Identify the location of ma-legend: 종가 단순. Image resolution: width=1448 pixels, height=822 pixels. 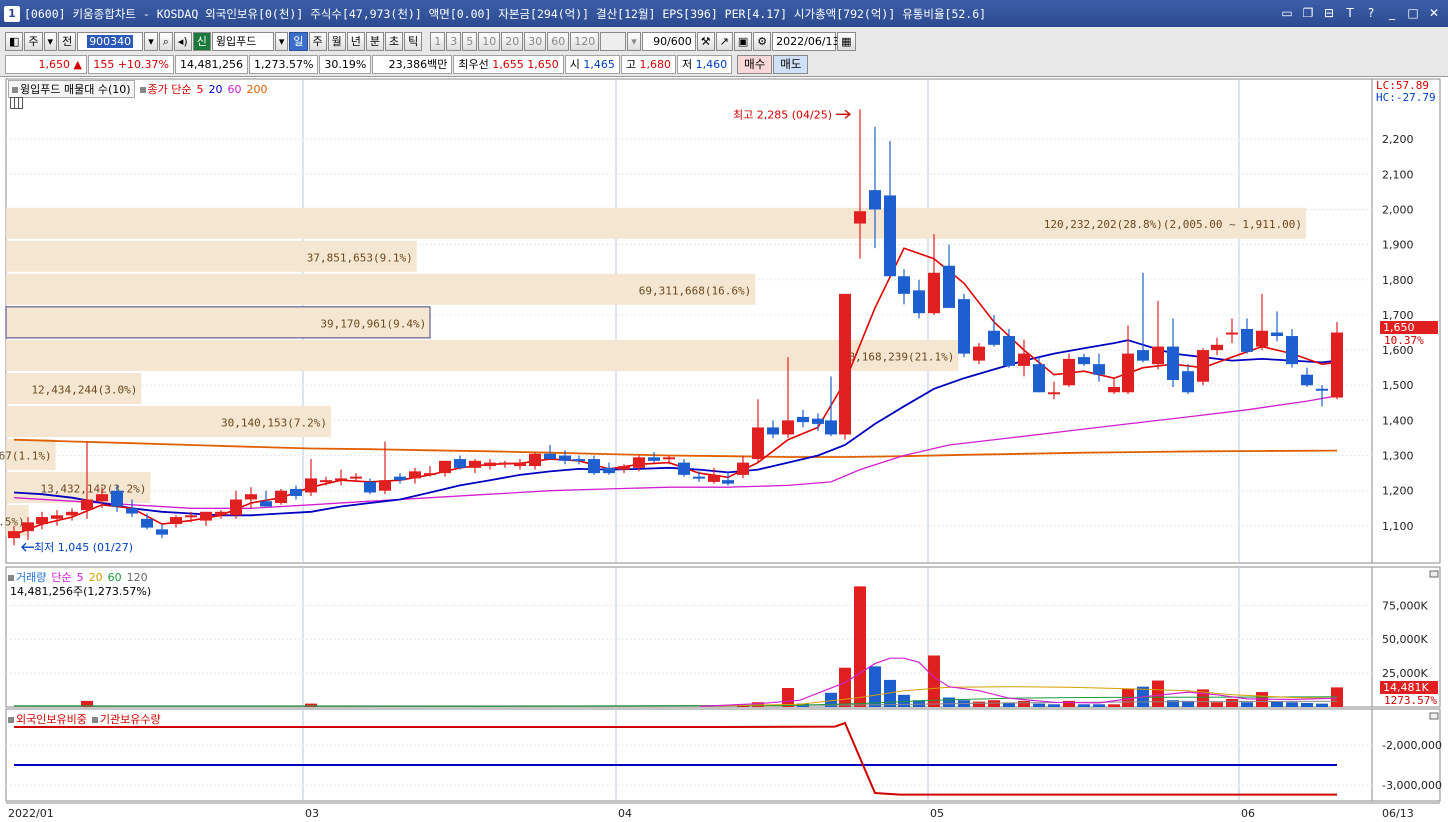
(165, 89).